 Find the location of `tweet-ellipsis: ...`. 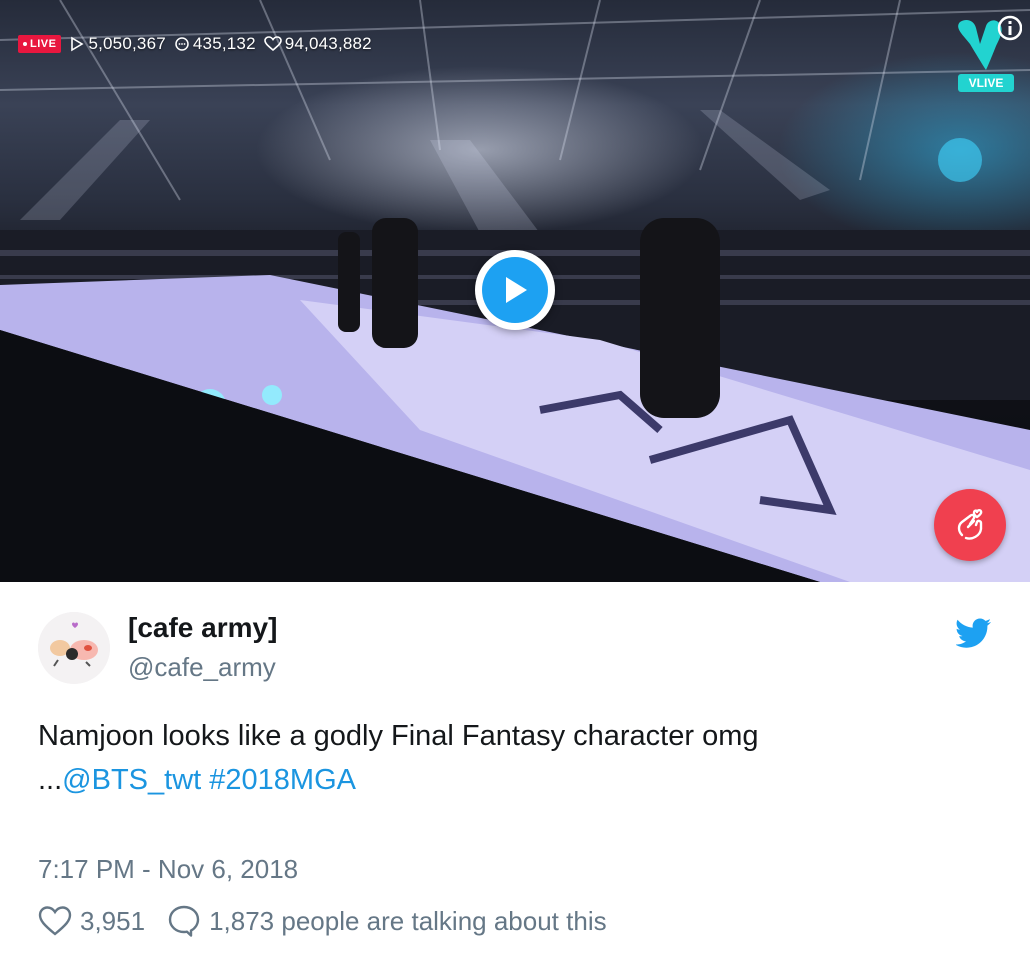

tweet-ellipsis: ... is located at coordinates (50, 780).